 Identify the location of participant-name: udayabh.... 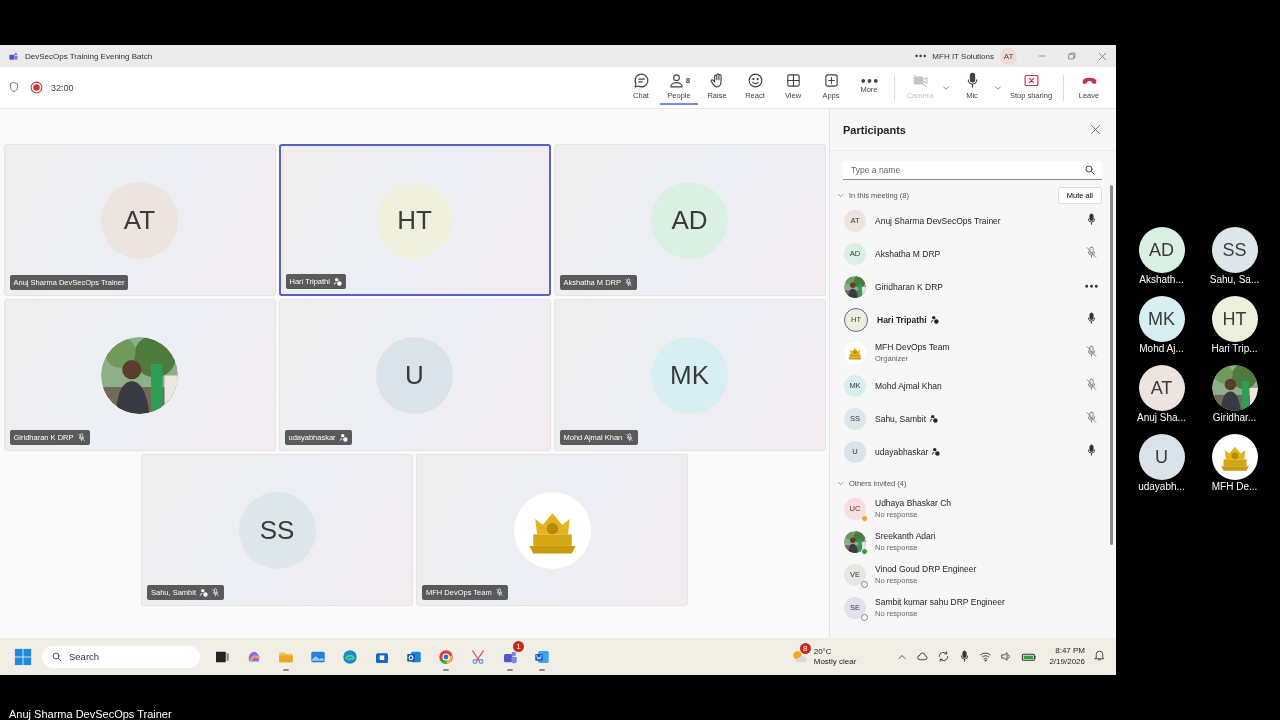
(1161, 486).